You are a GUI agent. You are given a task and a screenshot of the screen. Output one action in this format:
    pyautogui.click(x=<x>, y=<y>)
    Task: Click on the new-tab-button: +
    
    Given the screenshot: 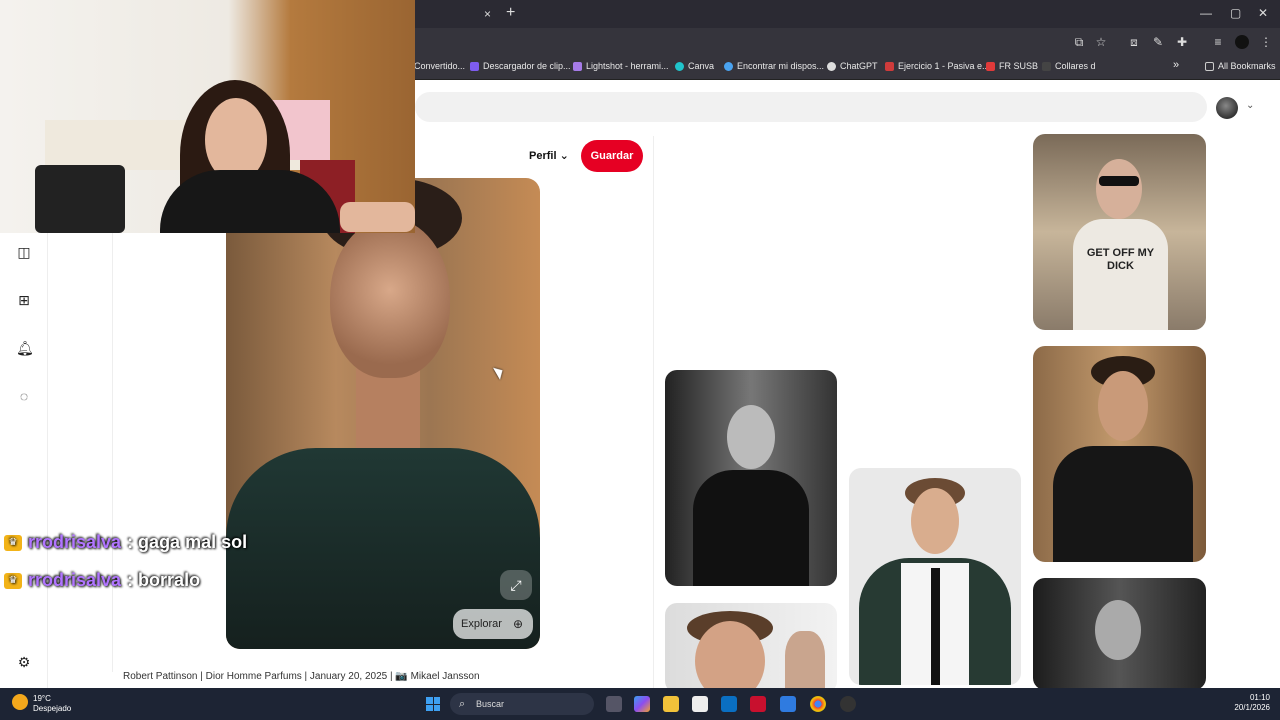 What is the action you would take?
    pyautogui.click(x=510, y=13)
    